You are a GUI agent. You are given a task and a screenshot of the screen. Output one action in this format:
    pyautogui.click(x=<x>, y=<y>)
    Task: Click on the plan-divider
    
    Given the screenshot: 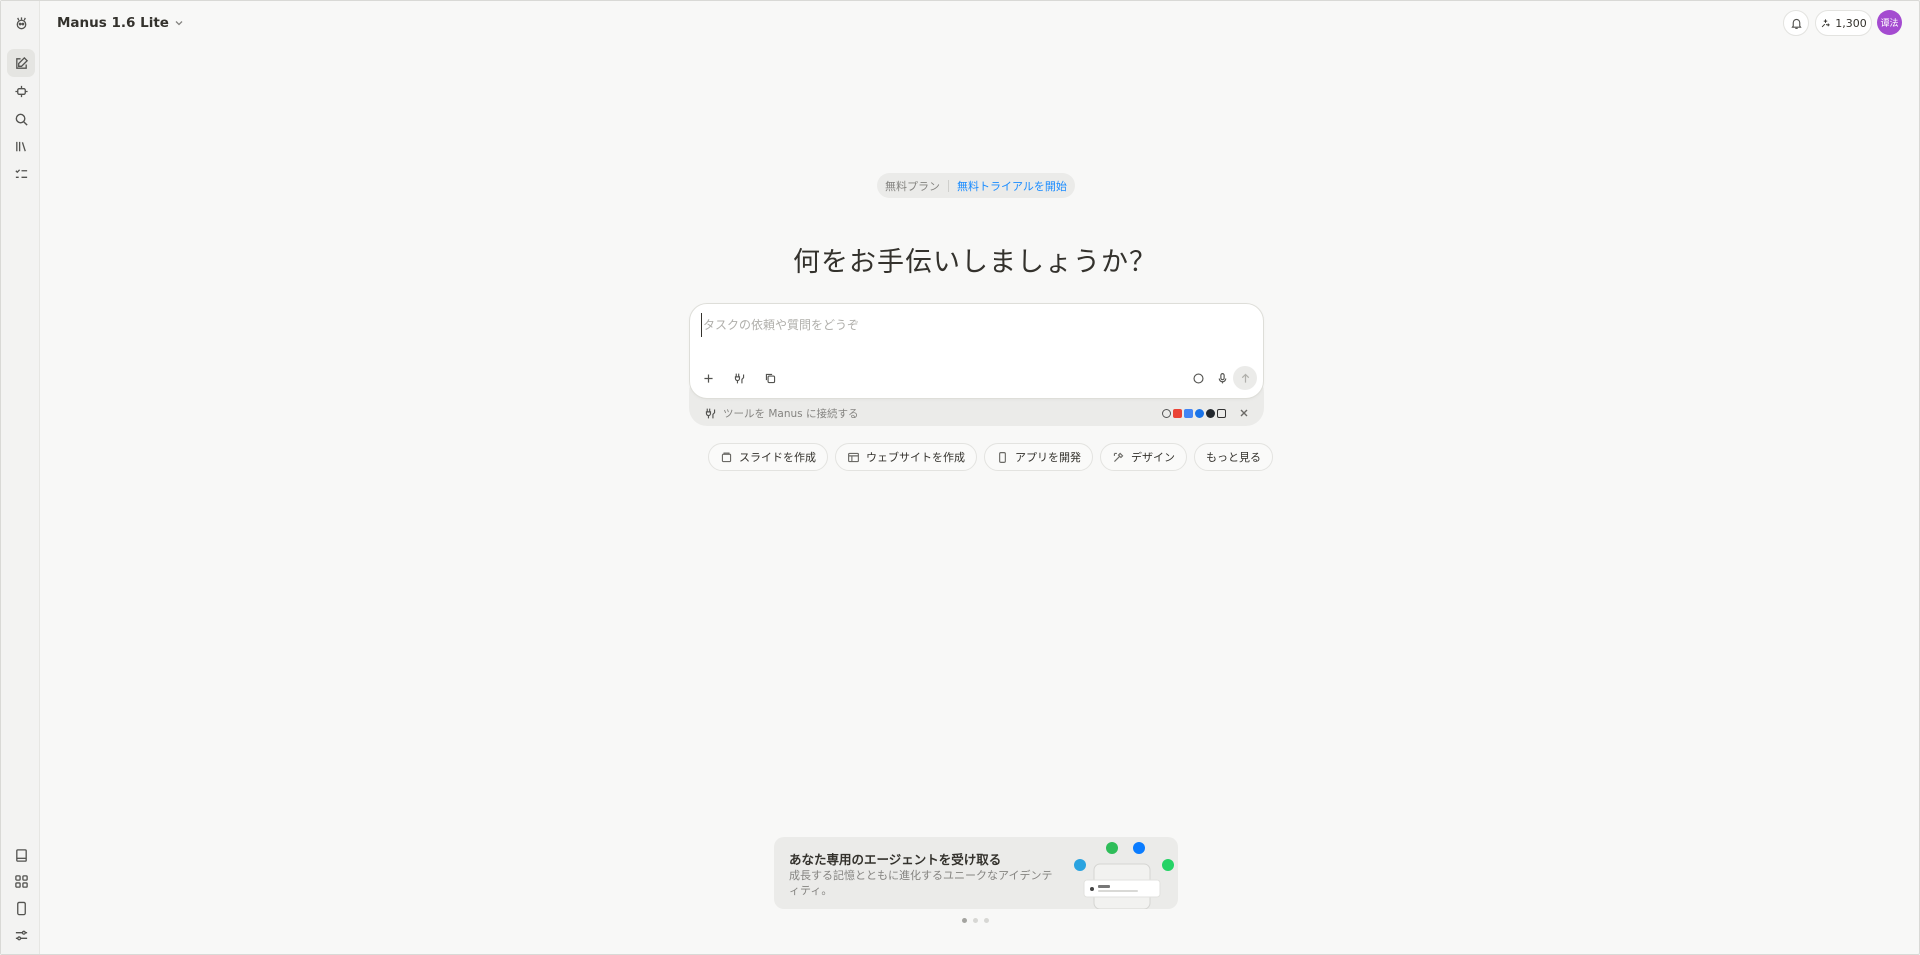 What is the action you would take?
    pyautogui.click(x=949, y=185)
    